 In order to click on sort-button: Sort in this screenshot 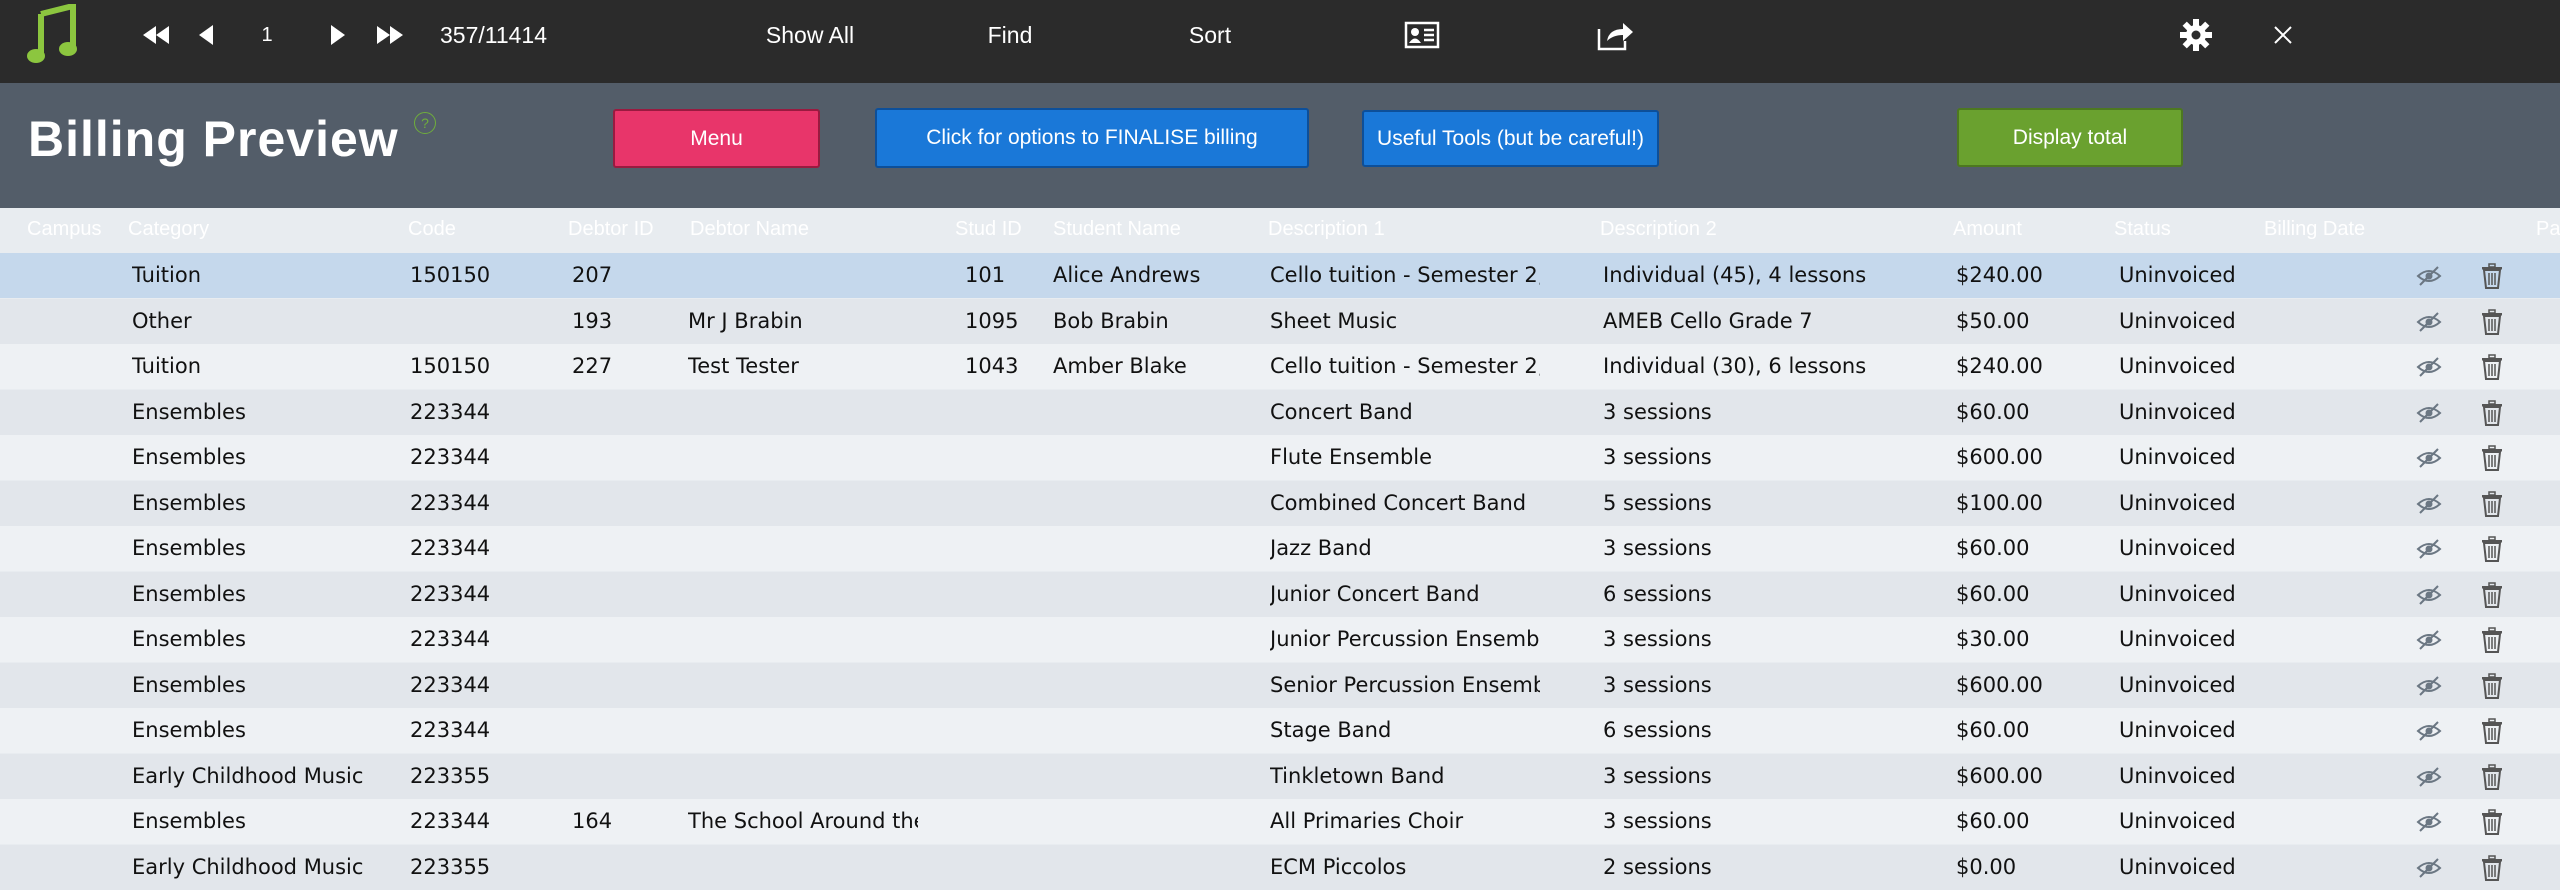, I will do `click(1210, 35)`.